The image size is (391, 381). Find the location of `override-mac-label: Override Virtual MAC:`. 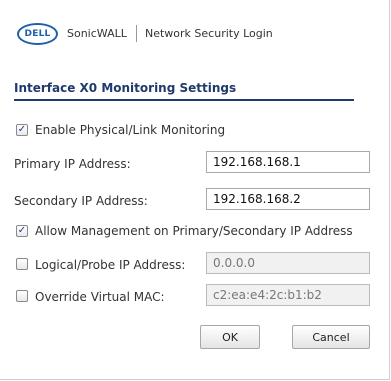

override-mac-label: Override Virtual MAC: is located at coordinates (100, 297).